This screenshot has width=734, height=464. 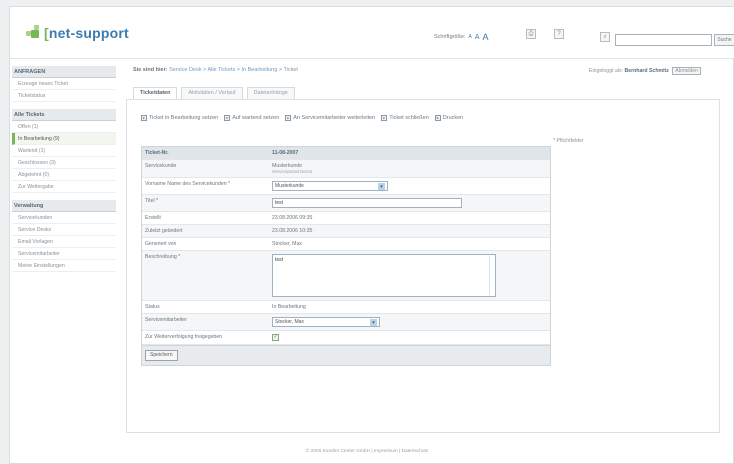 I want to click on font-size-large-button: A, so click(x=486, y=37).